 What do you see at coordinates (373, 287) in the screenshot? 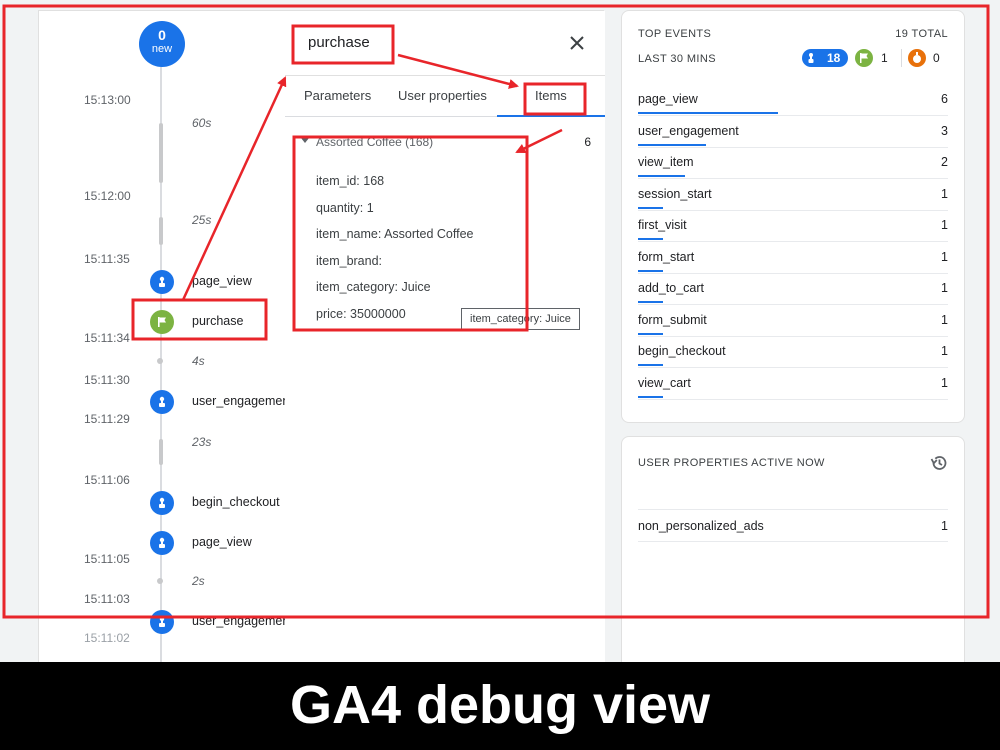
I see `item-param: item_category: Juice` at bounding box center [373, 287].